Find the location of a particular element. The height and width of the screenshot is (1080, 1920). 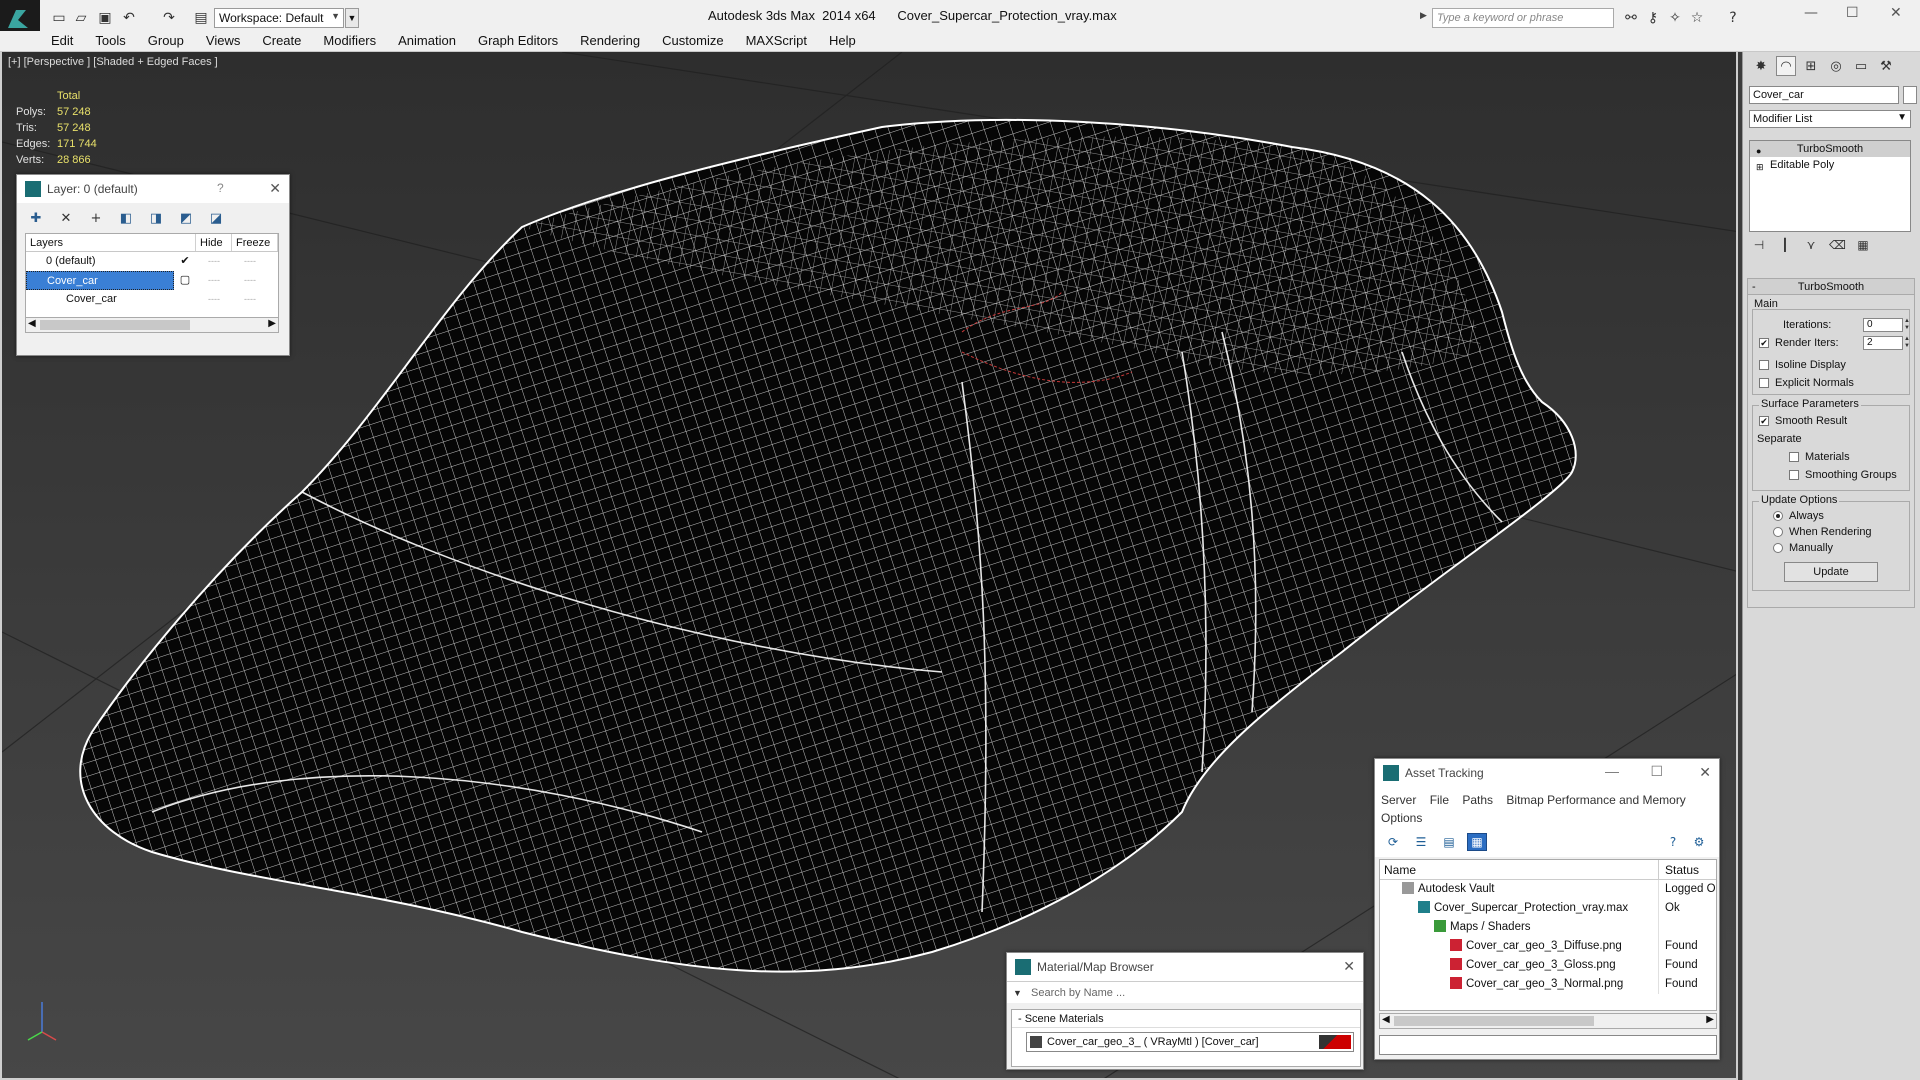

object-color-swatch is located at coordinates (1910, 95).